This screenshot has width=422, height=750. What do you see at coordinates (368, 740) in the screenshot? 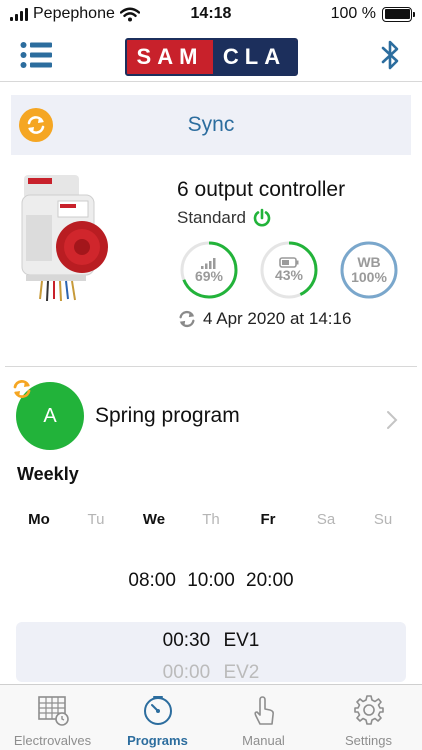
I see `tab-label: Settings` at bounding box center [368, 740].